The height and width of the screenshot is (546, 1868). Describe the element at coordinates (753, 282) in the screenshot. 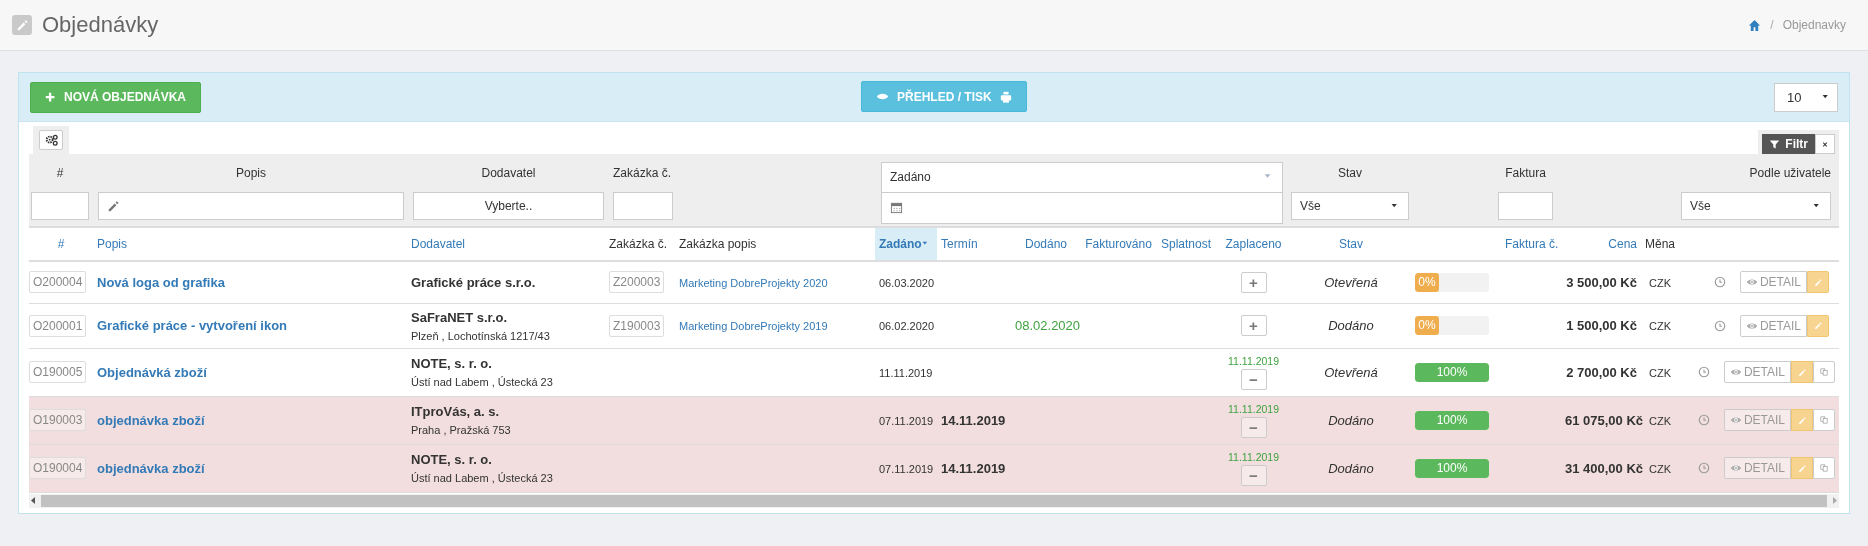

I see `project-link: Marketing DobreProjekty 2020` at that location.